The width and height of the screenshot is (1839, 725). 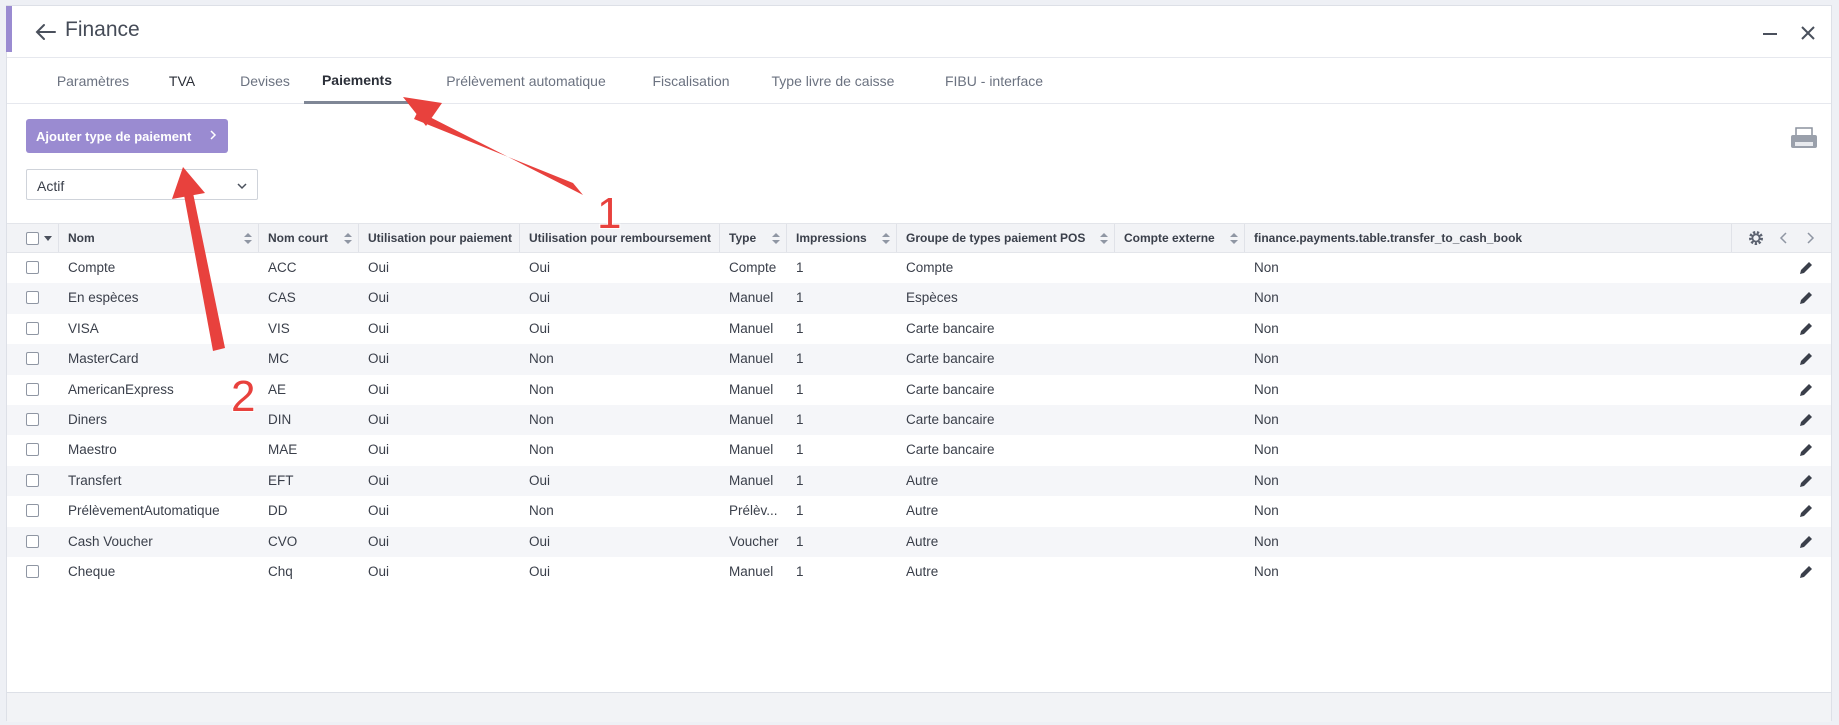 I want to click on add-payment-type-button: Ajouter type de paiement, so click(x=127, y=136).